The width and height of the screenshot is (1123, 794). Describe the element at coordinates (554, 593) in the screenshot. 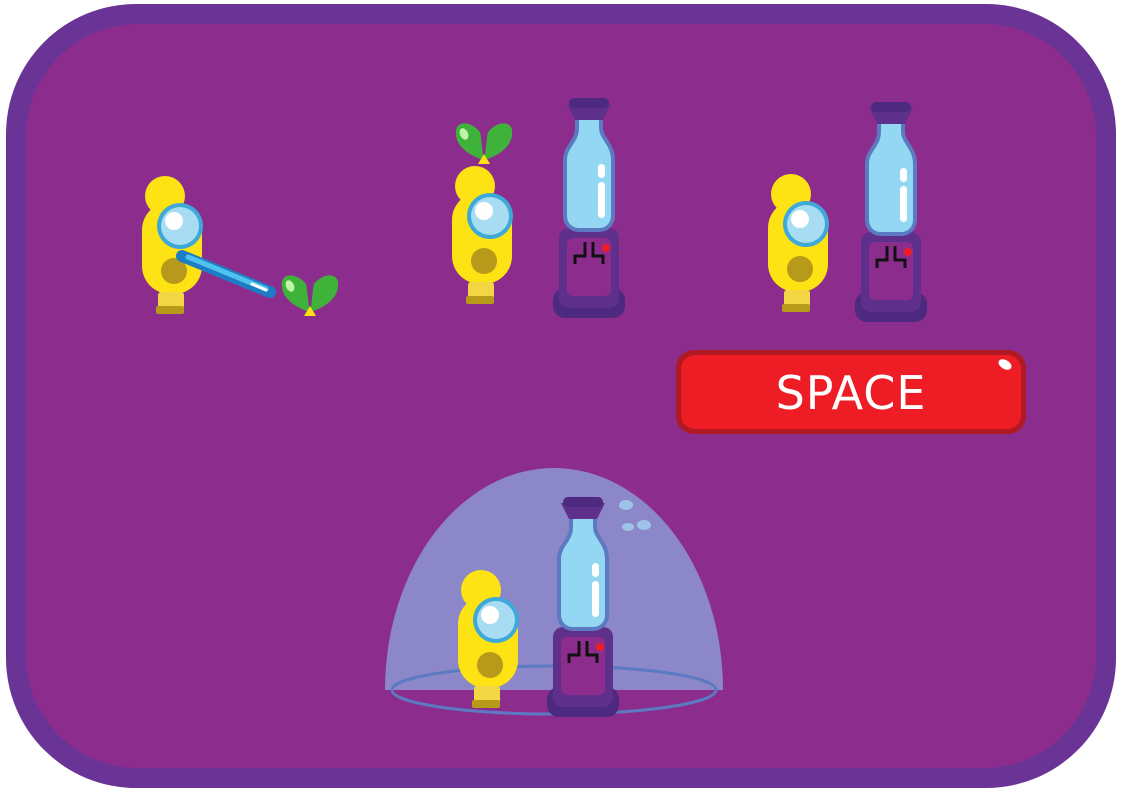

I see `step-4-group` at that location.